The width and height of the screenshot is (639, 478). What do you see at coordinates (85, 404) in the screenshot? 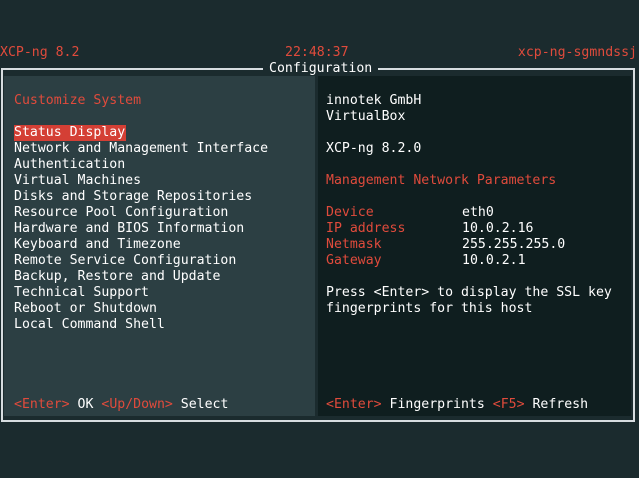
I see `ok-action-label: OK` at bounding box center [85, 404].